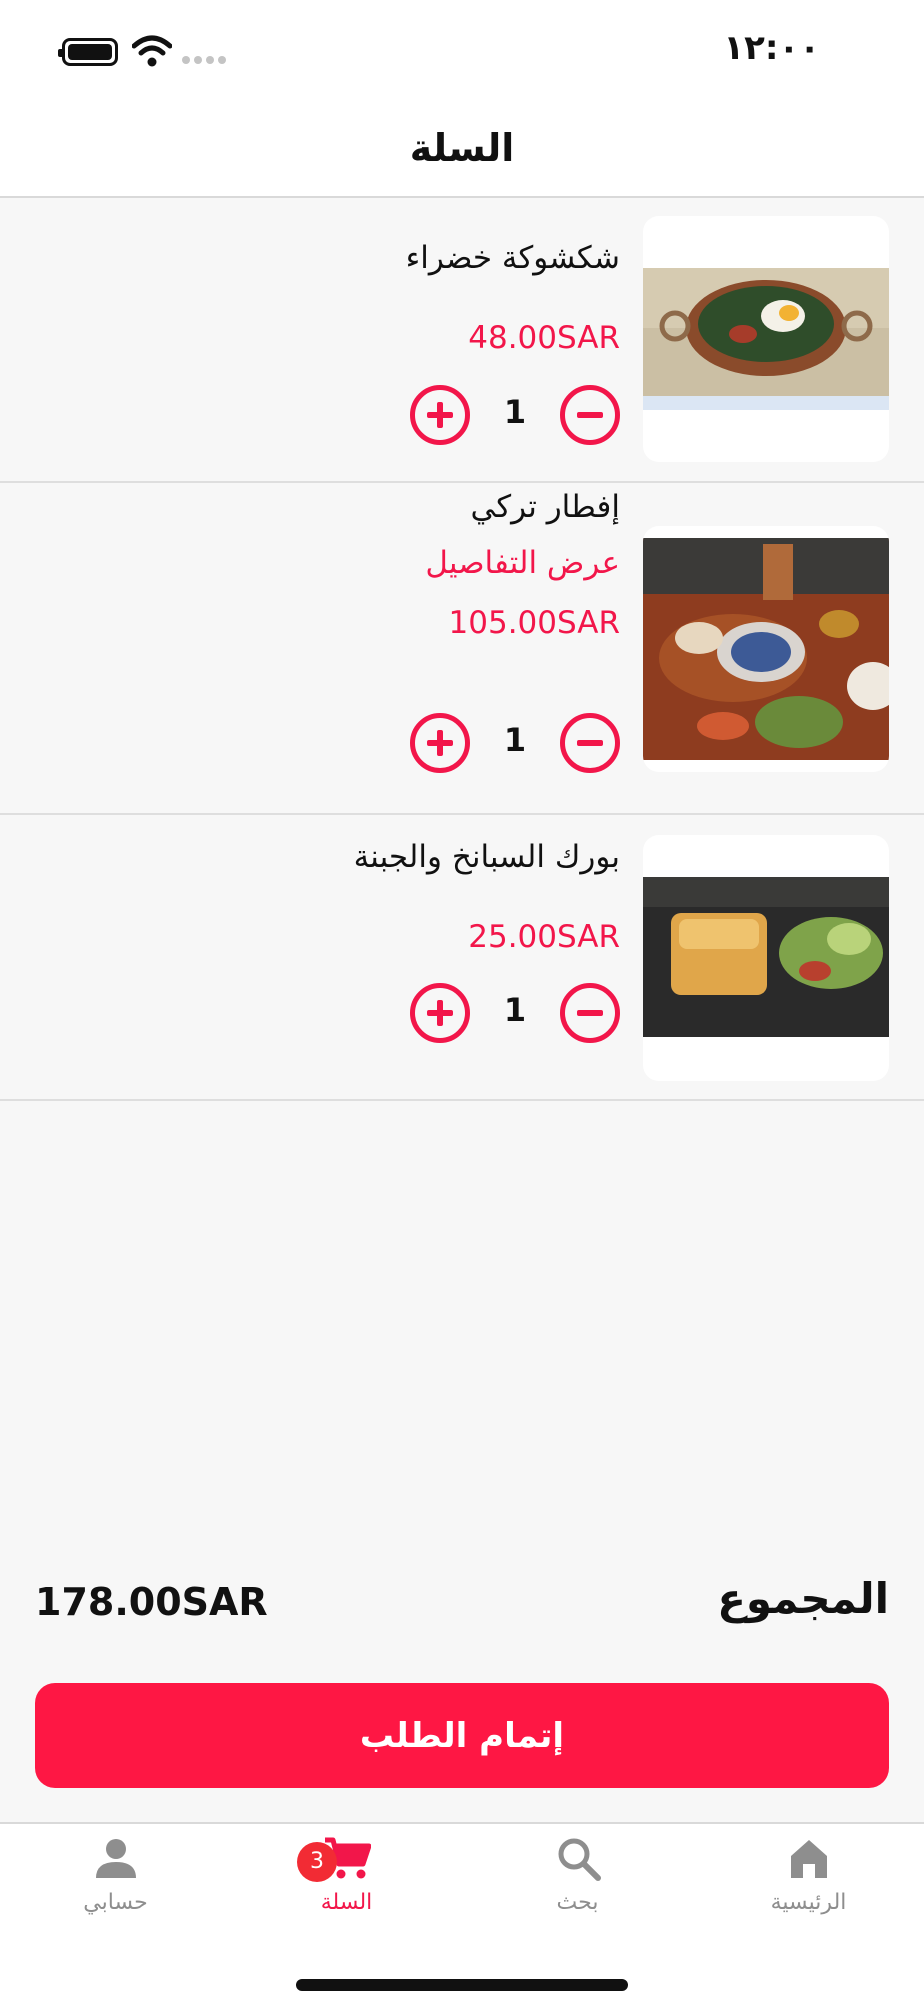  I want to click on checkout-button: إتمام الطلب, so click(462, 1735).